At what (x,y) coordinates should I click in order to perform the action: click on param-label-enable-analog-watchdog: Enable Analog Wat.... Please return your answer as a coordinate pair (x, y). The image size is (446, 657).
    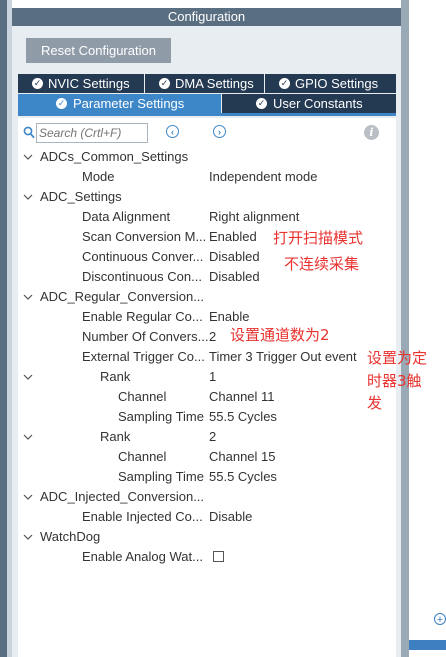
    Looking at the image, I should click on (142, 556).